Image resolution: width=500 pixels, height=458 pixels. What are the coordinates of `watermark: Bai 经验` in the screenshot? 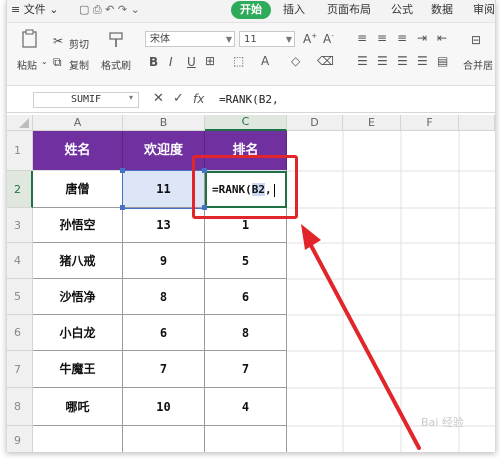 It's located at (442, 422).